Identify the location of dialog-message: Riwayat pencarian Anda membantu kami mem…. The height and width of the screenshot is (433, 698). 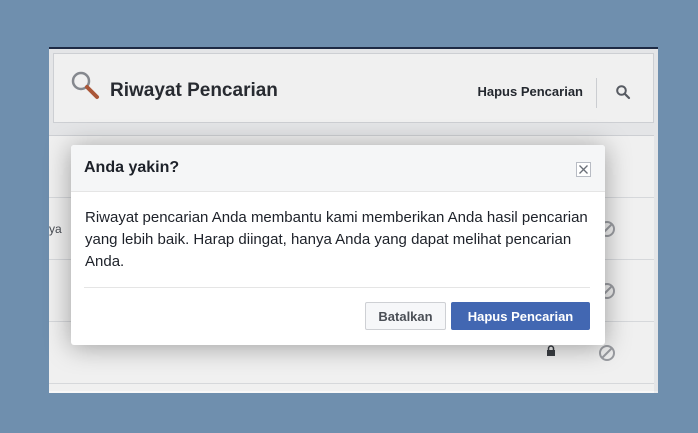
(336, 239).